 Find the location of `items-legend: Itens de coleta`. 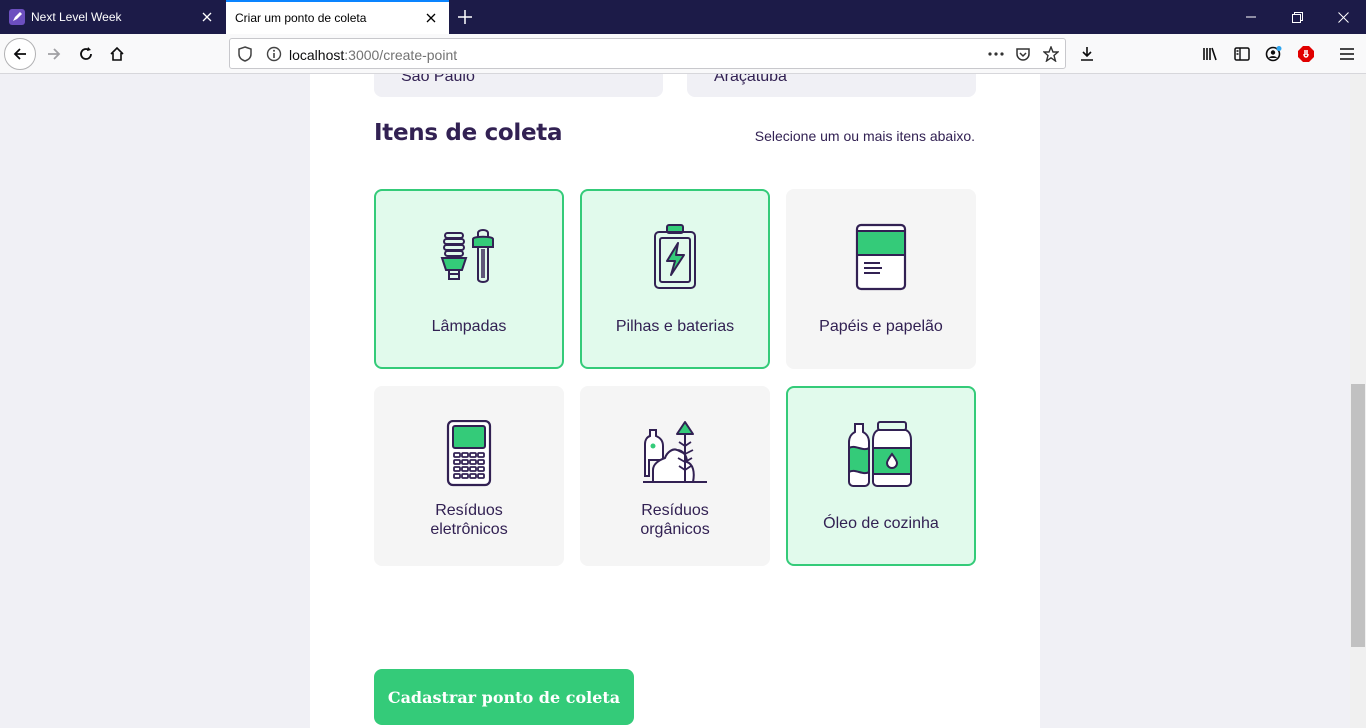

items-legend: Itens de coleta is located at coordinates (468, 133).